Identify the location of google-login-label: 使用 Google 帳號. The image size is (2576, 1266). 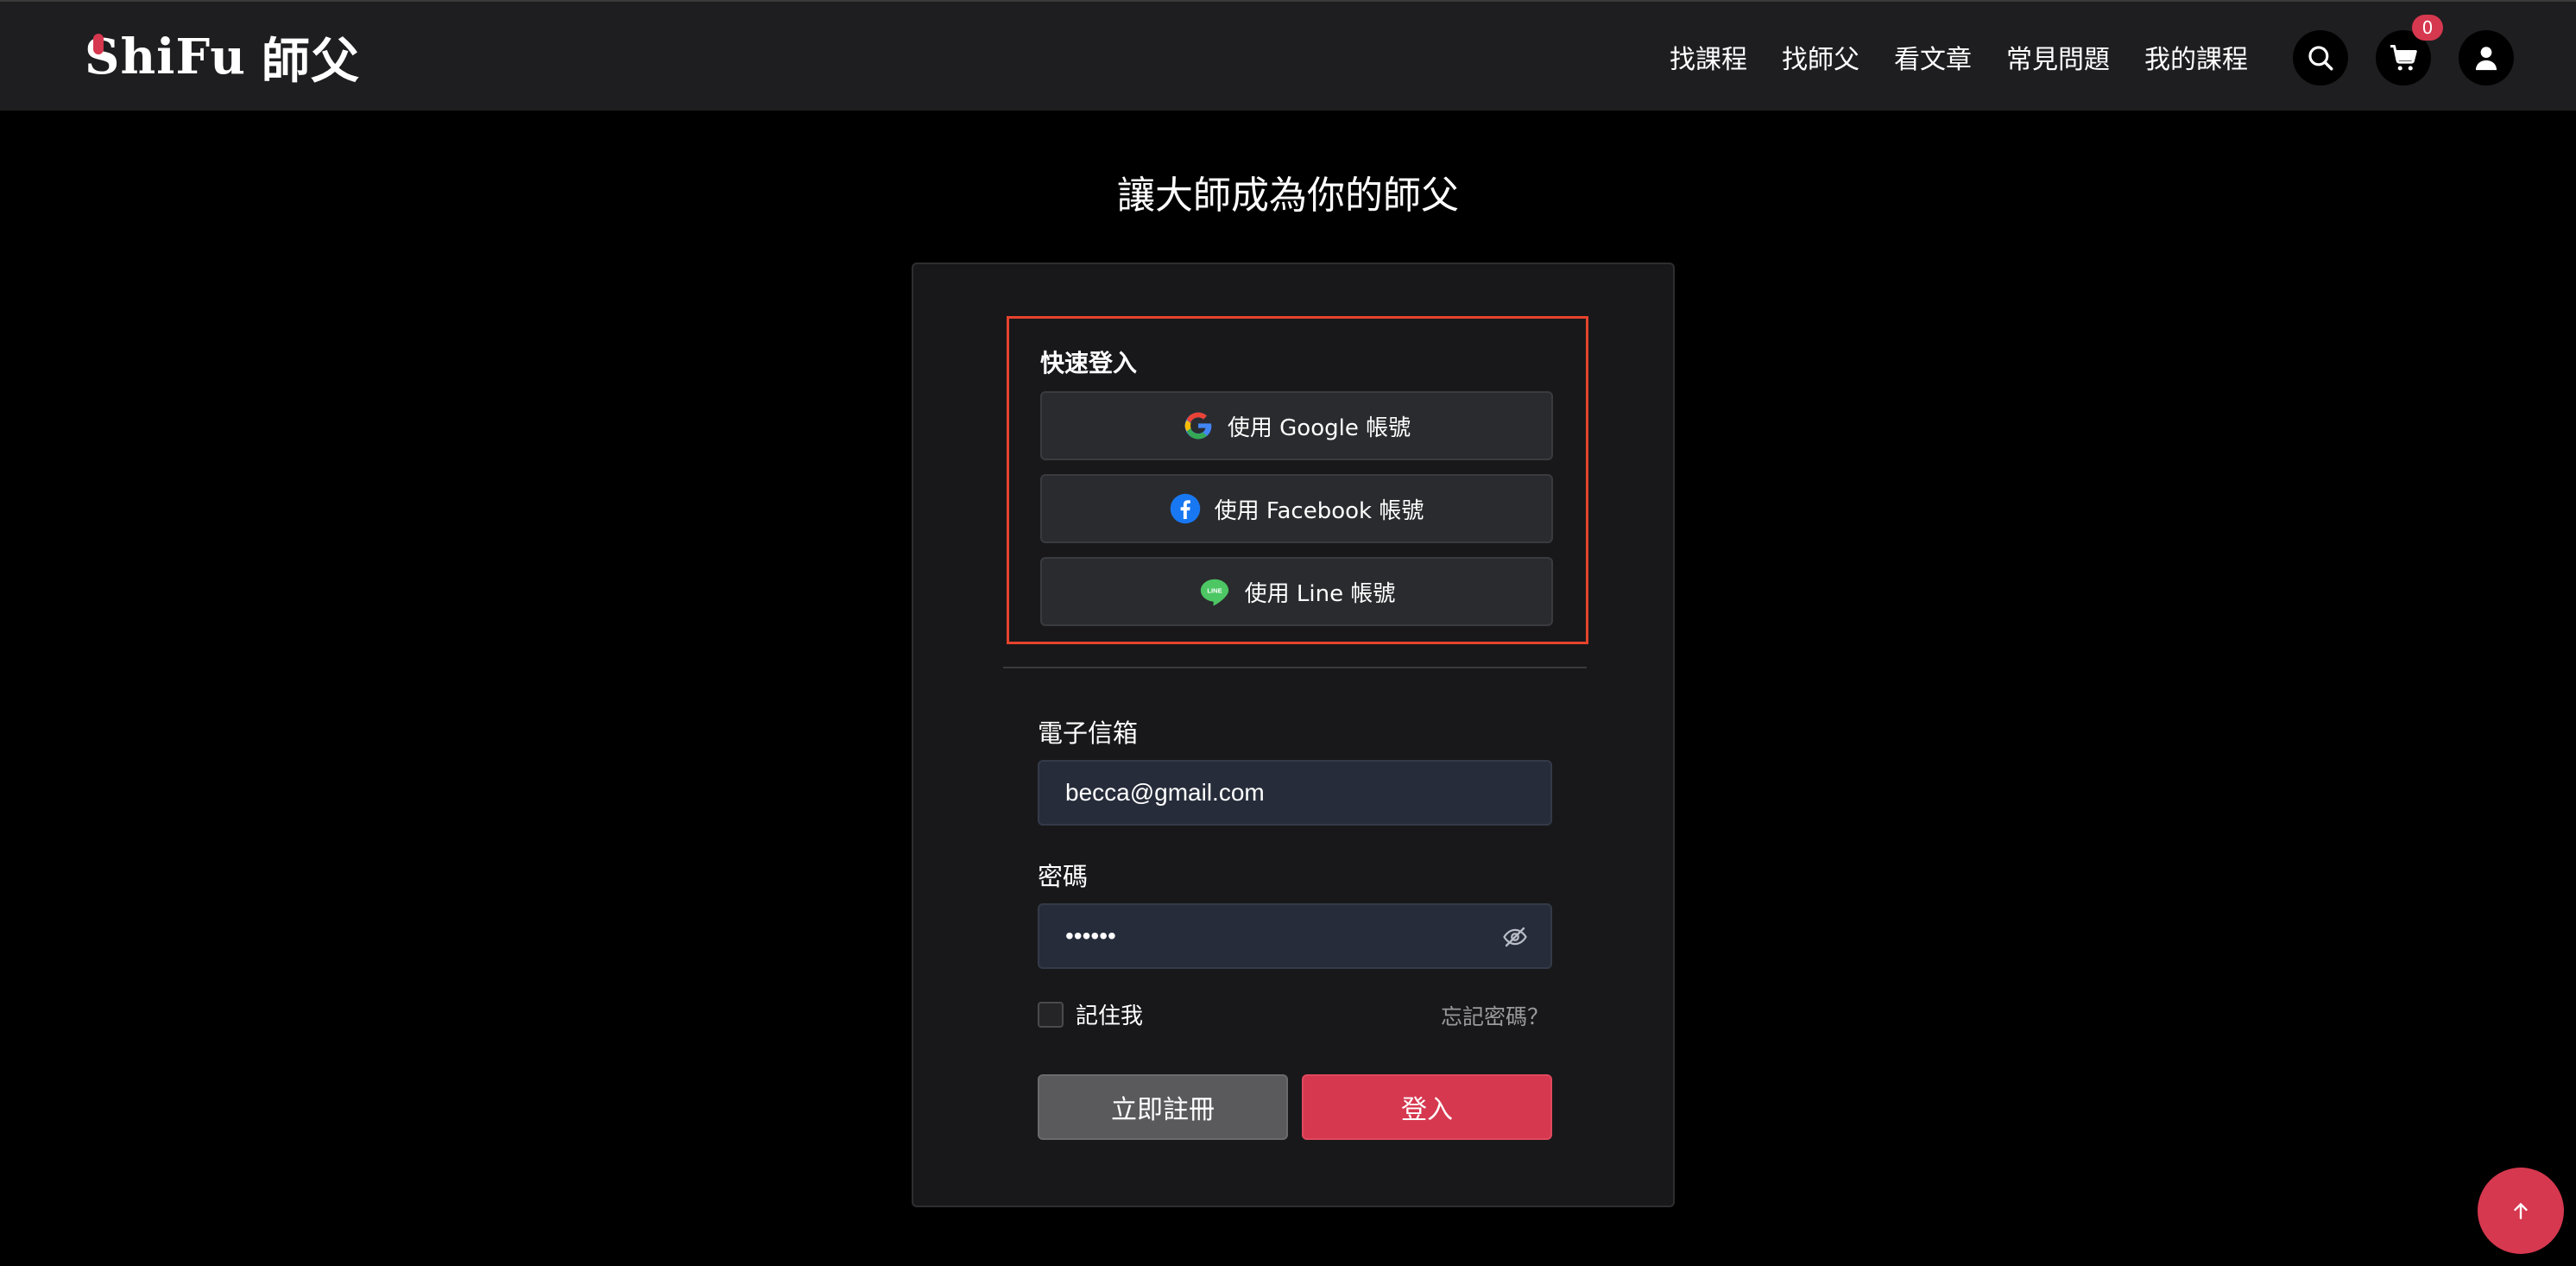
(1319, 428).